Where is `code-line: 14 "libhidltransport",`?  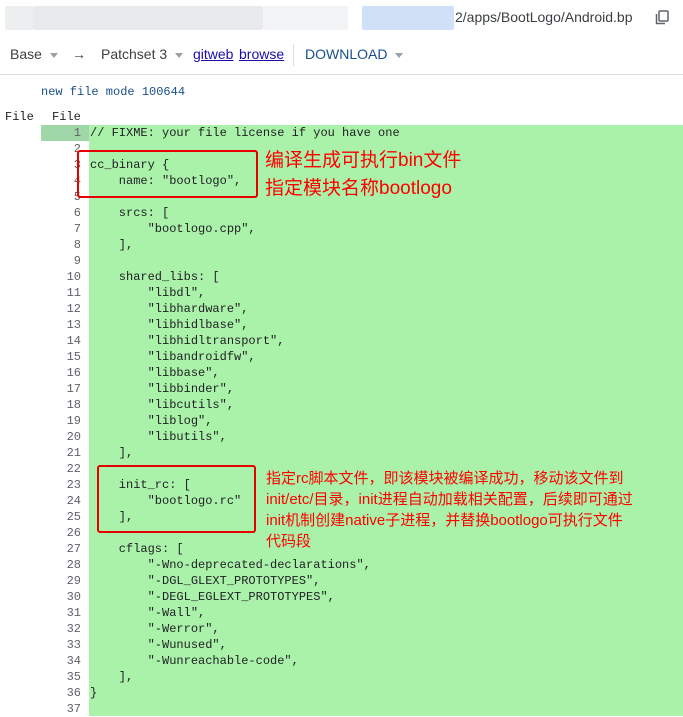
code-line: 14 "libhidltransport", is located at coordinates (341, 341).